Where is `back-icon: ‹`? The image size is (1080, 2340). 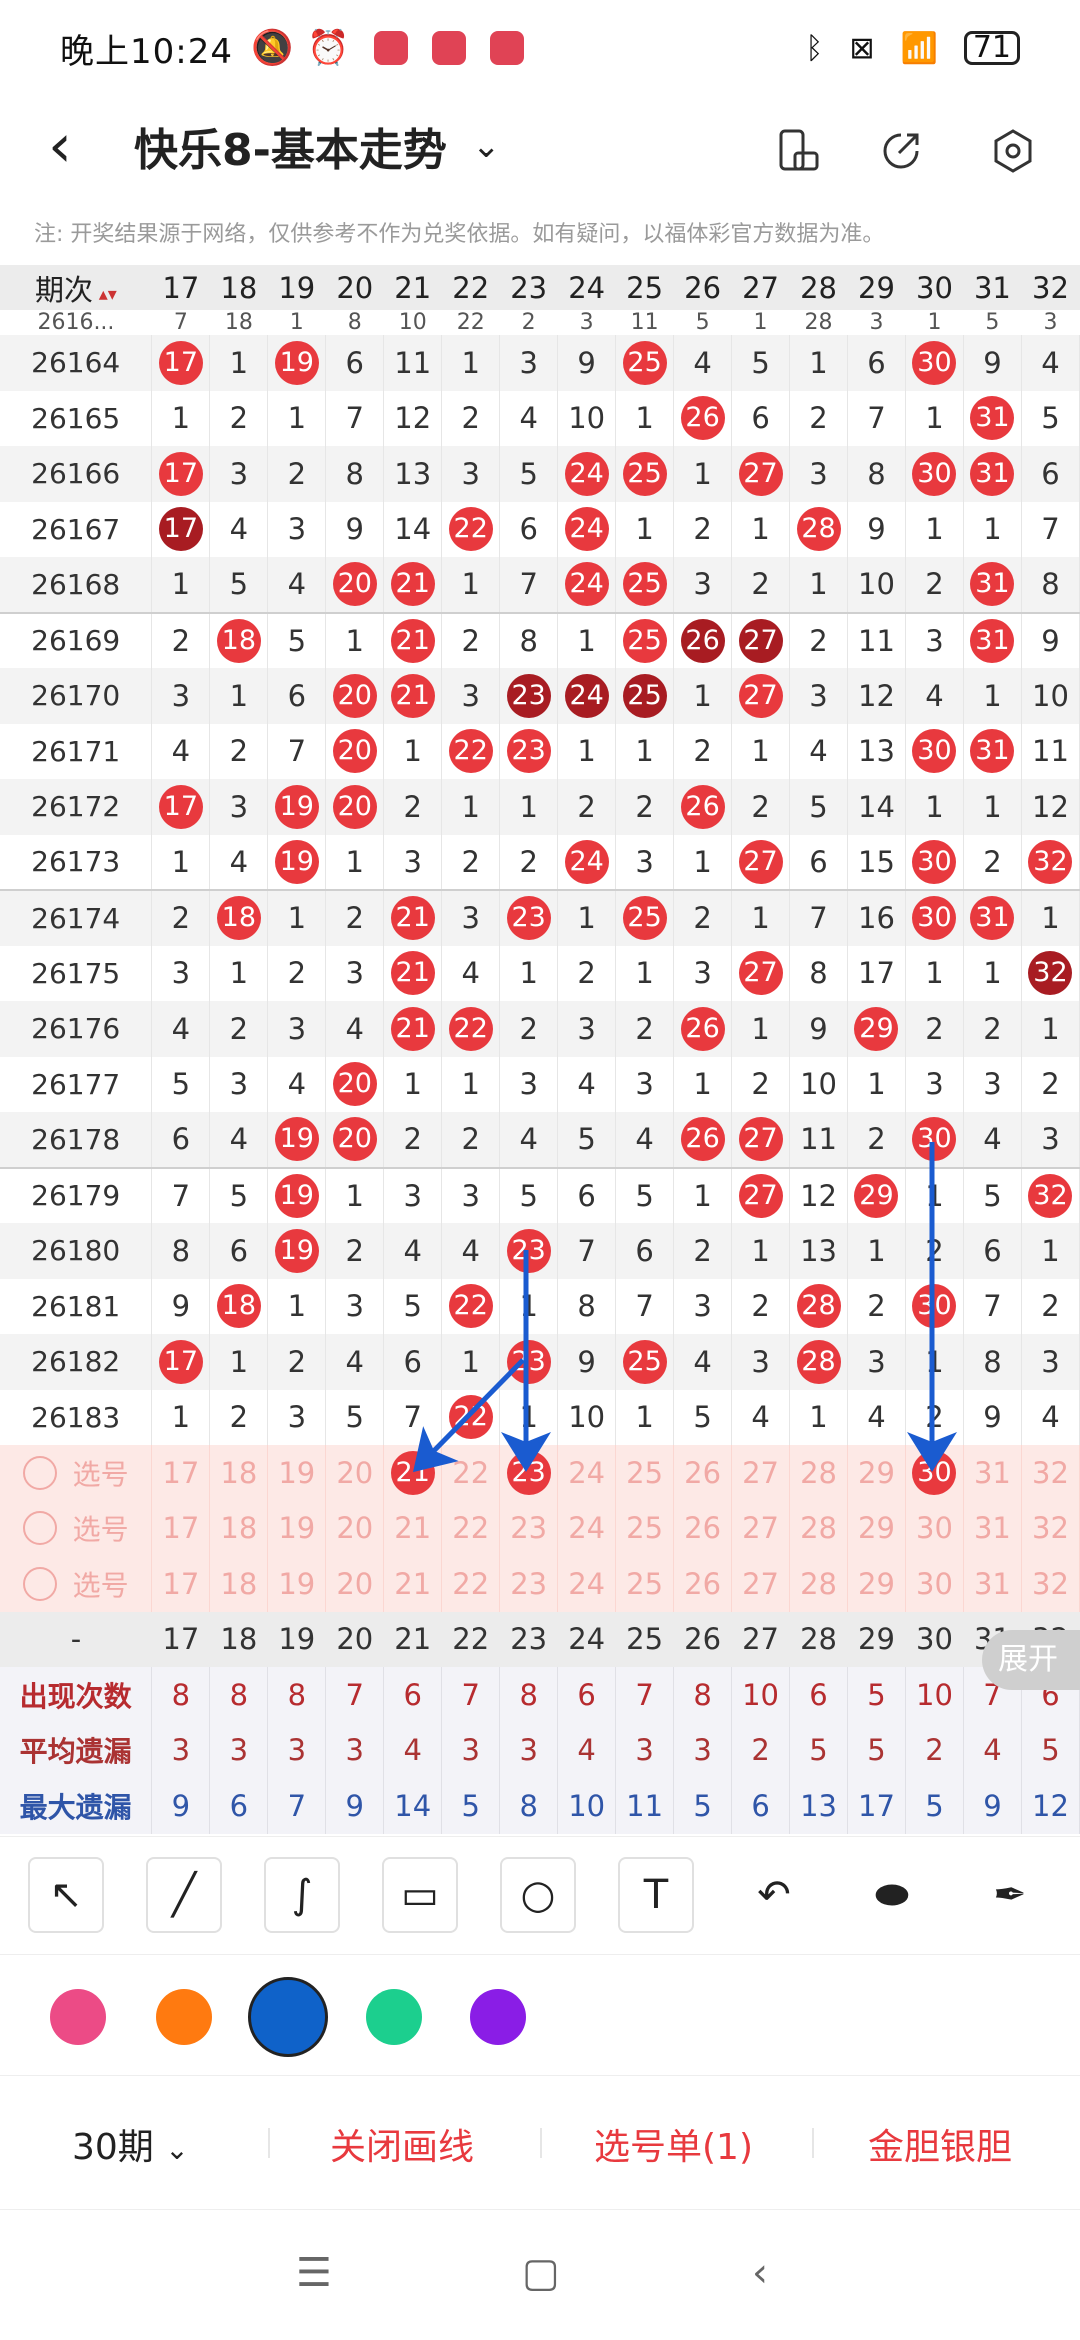 back-icon: ‹ is located at coordinates (60, 146).